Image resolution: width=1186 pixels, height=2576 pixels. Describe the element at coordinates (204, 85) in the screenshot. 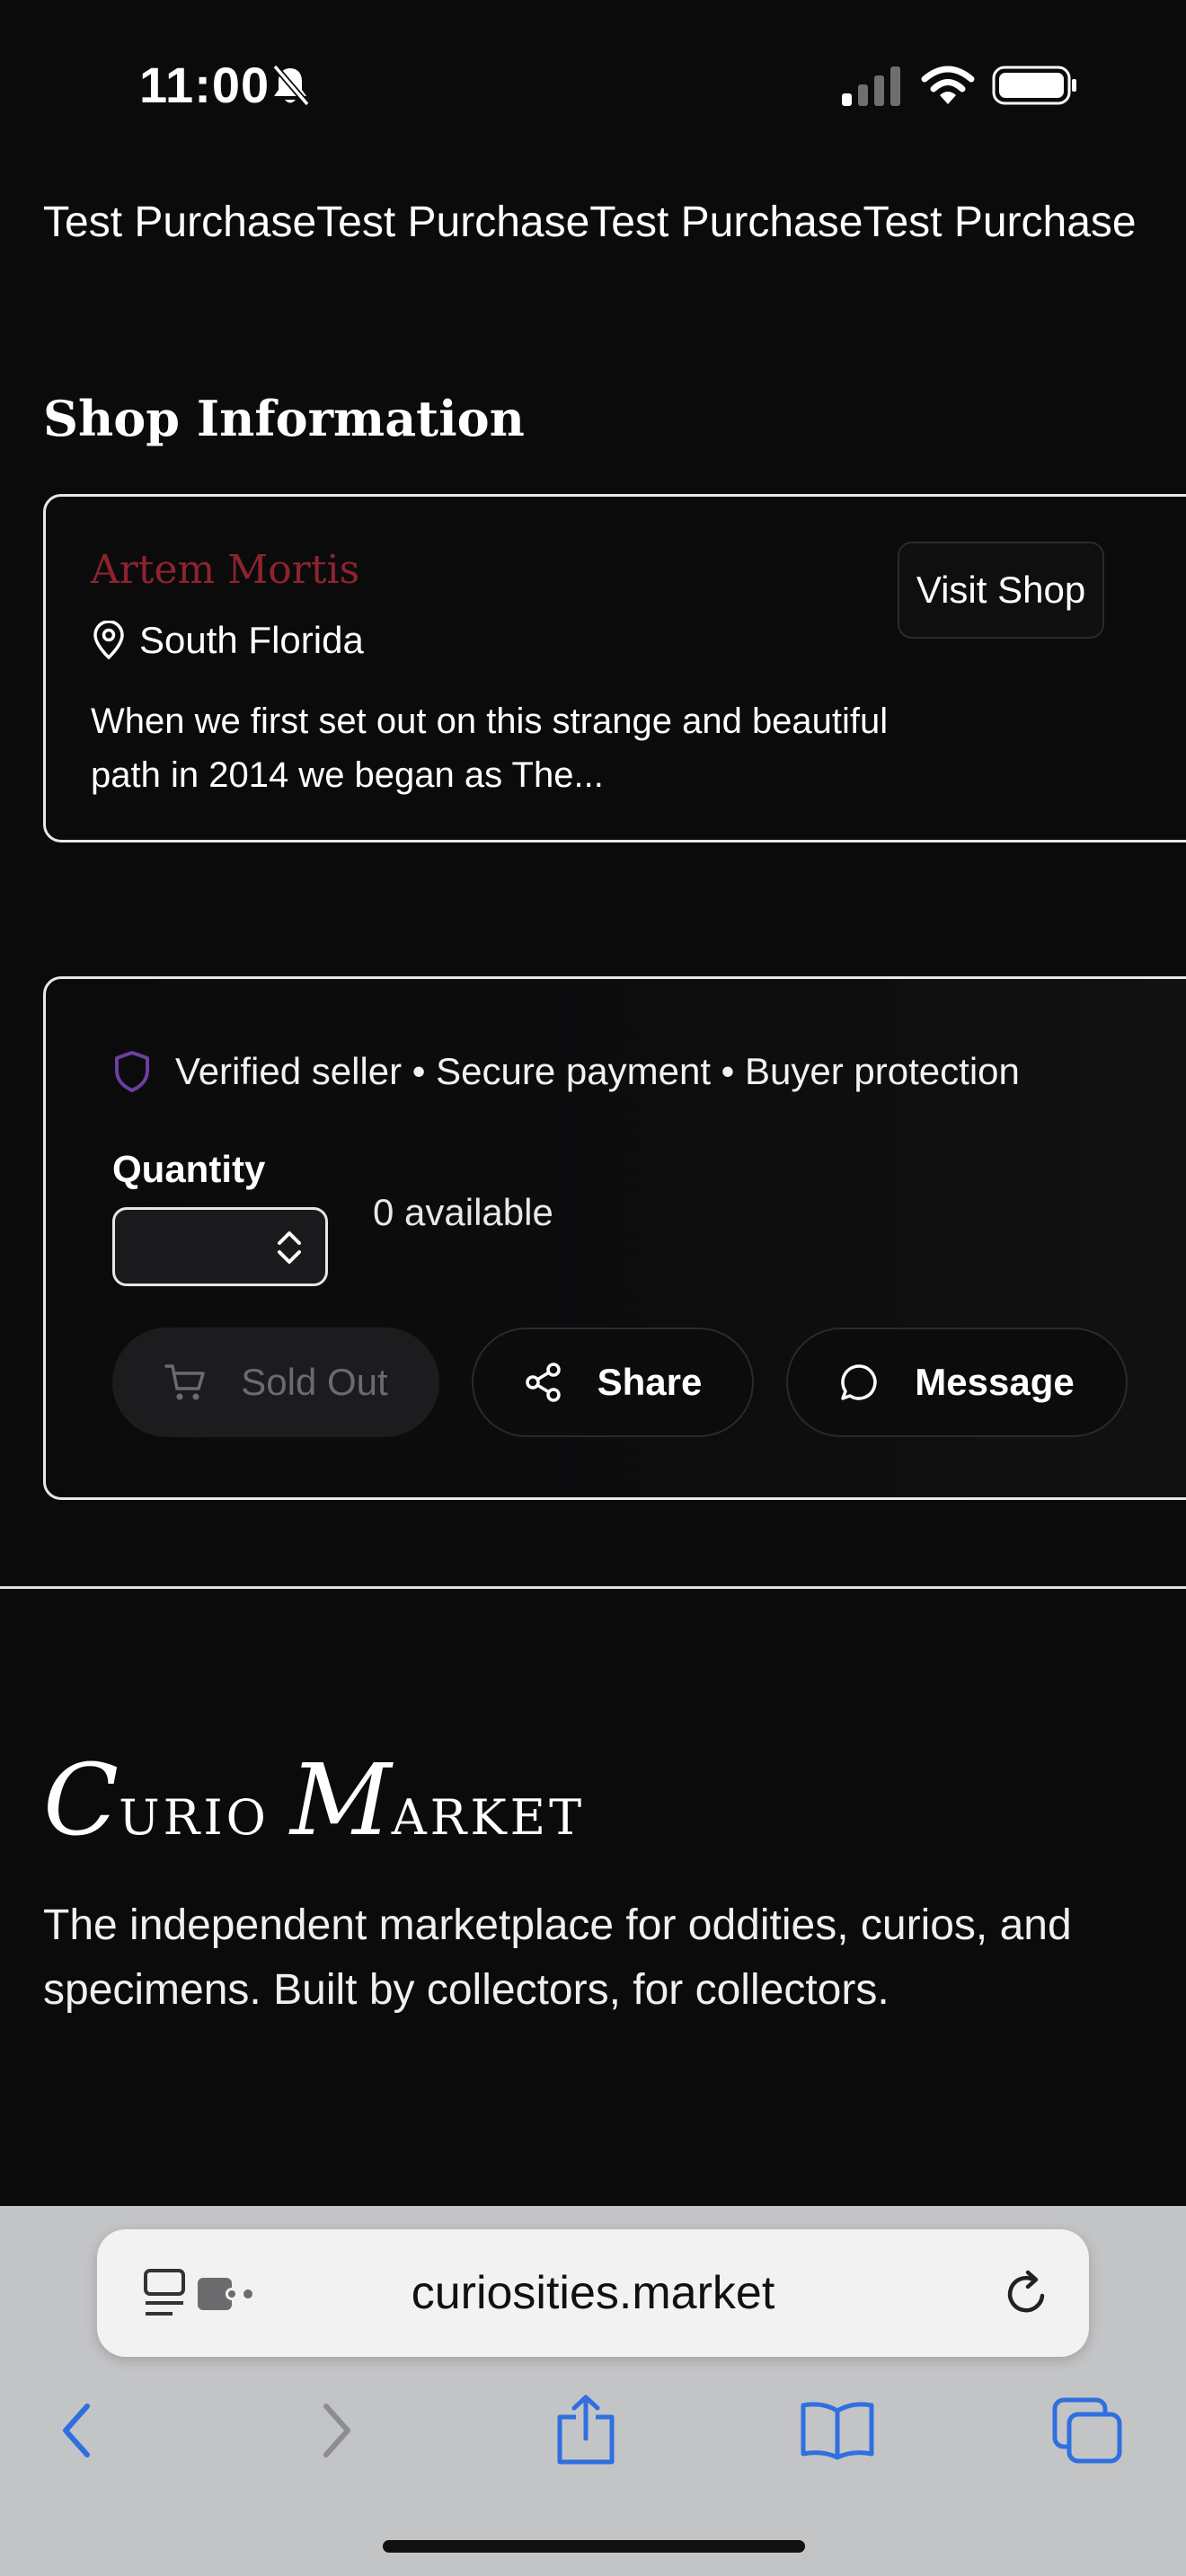

I see `status-time: 11:00` at that location.